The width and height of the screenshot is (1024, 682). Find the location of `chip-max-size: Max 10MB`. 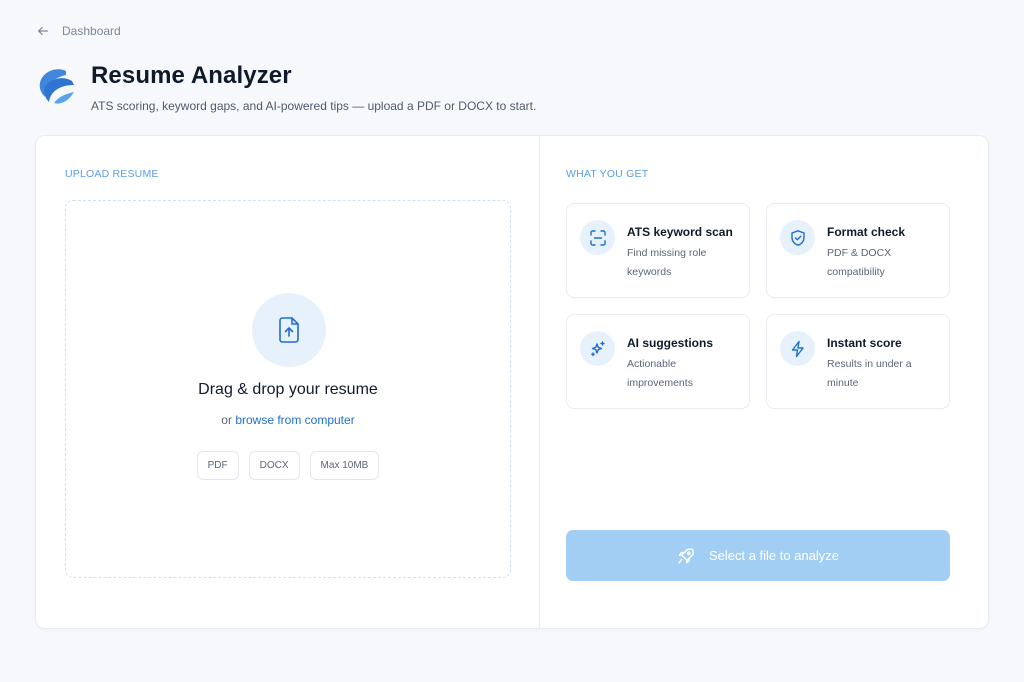

chip-max-size: Max 10MB is located at coordinates (344, 465).